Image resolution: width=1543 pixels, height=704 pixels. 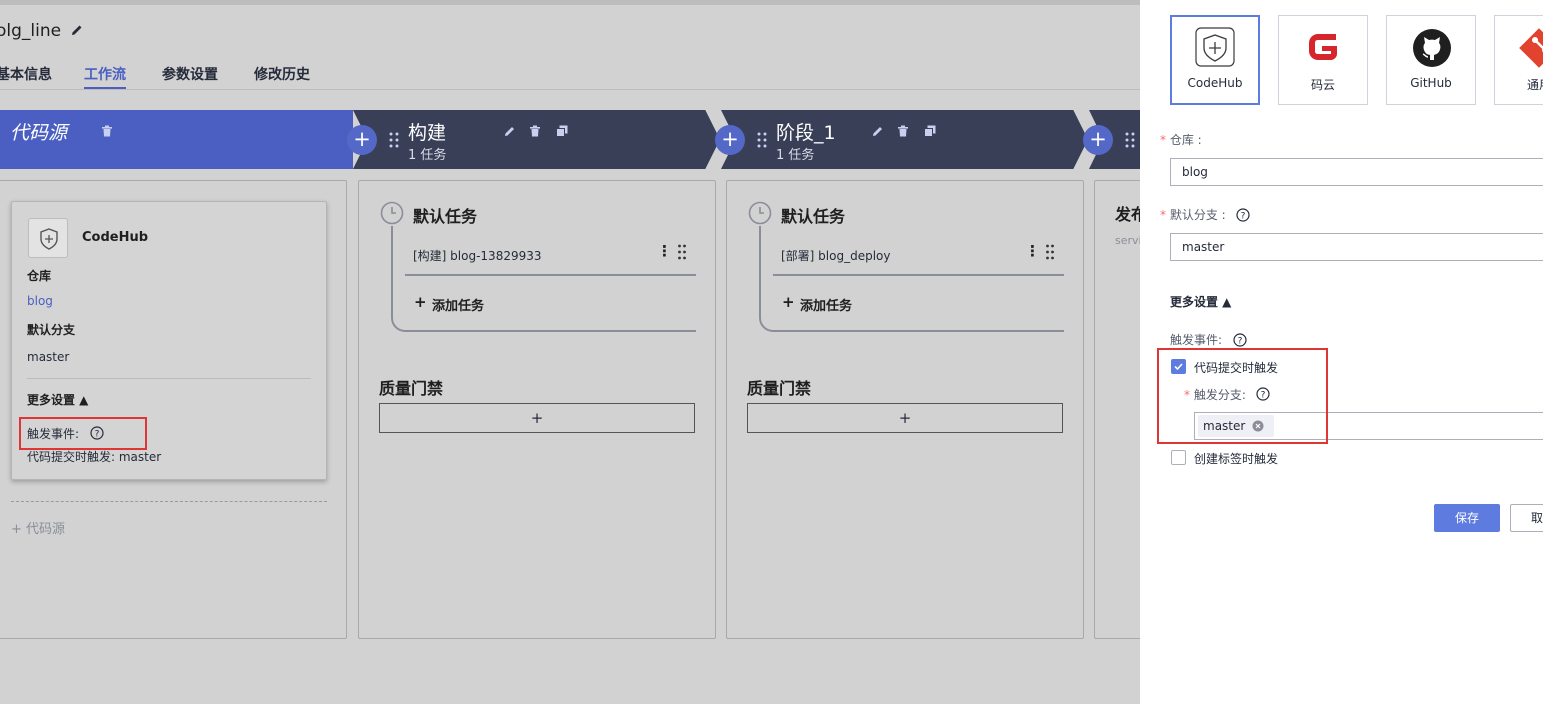 What do you see at coordinates (39, 276) in the screenshot?
I see `repo-label: 仓库` at bounding box center [39, 276].